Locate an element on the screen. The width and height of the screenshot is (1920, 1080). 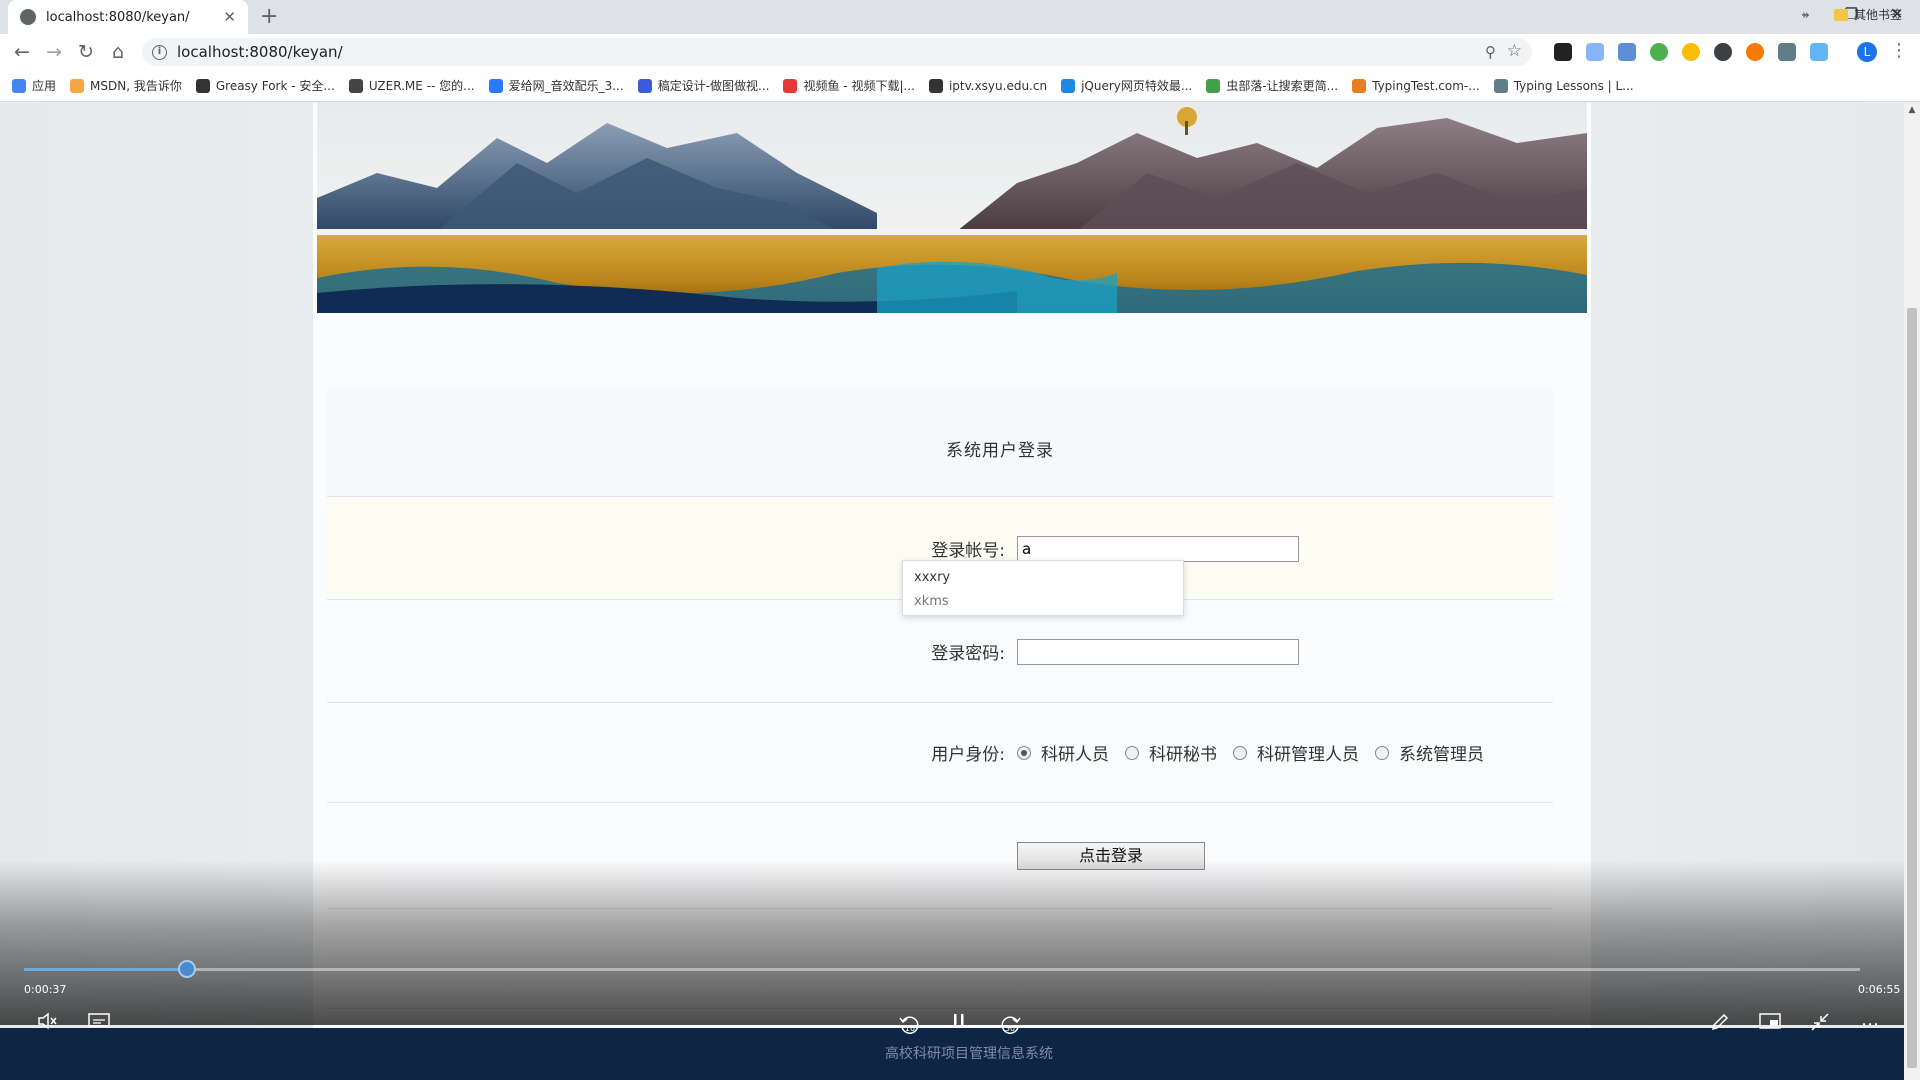
other-bookmarks: 其他书签 is located at coordinates (1868, 14).